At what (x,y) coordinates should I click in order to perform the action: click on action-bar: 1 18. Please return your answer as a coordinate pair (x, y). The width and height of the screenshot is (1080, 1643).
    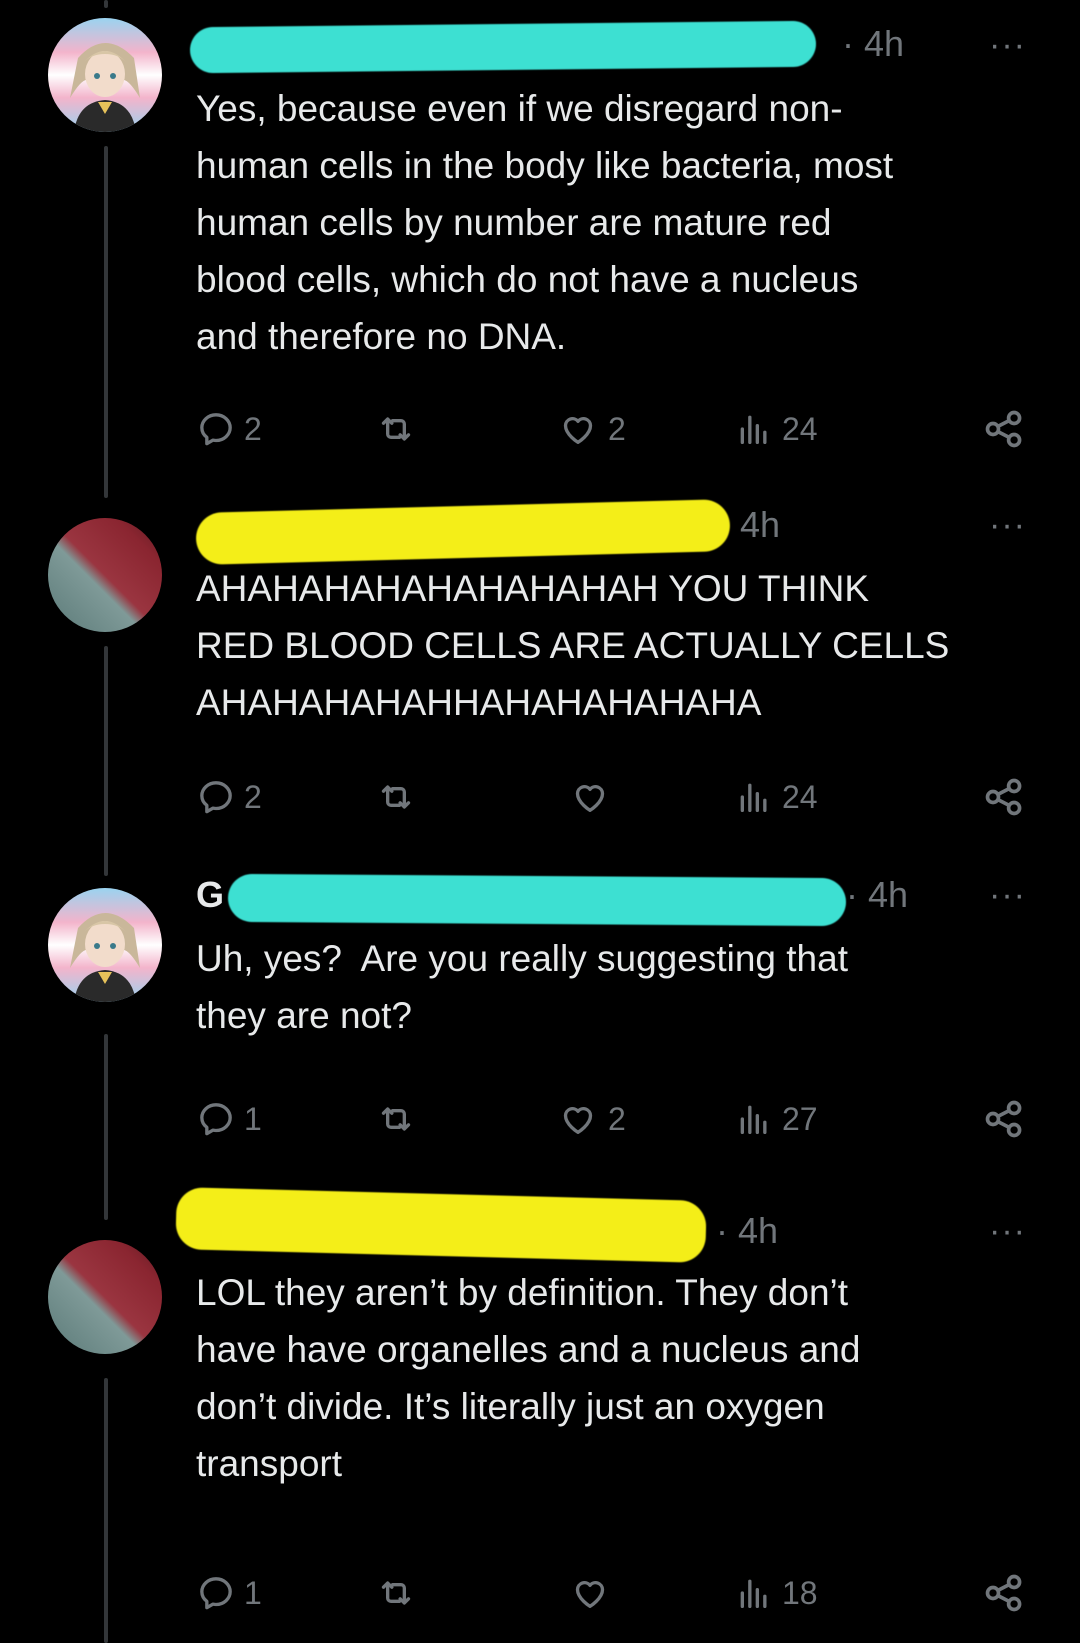
    Looking at the image, I should click on (616, 1593).